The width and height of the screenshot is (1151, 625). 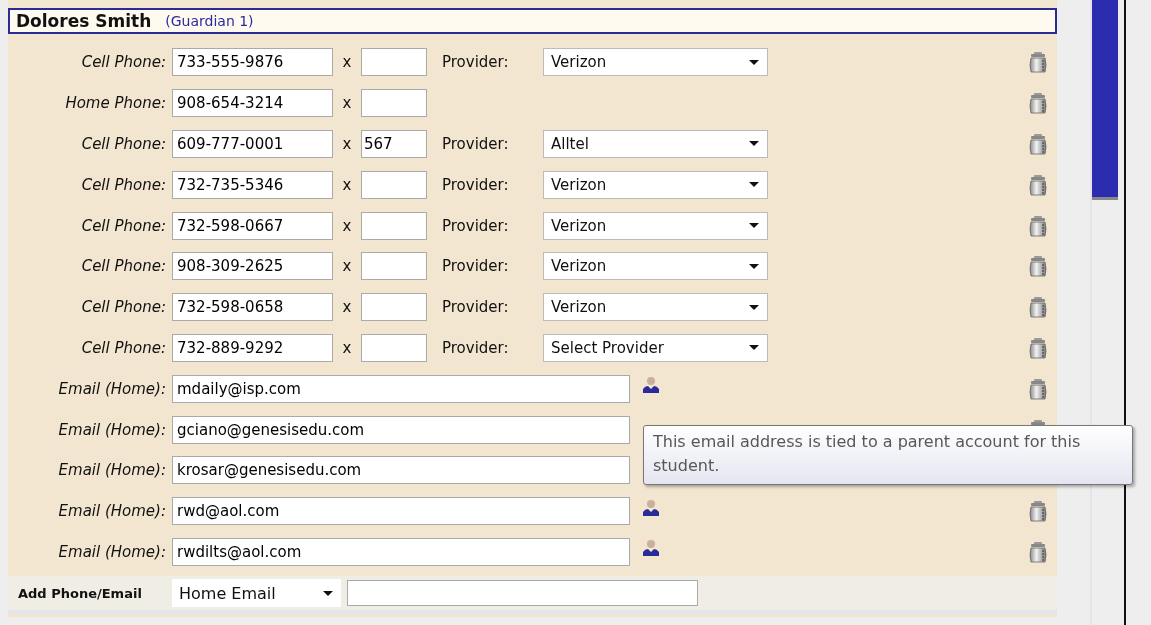 I want to click on tooltip: This email address is tied to a parent account for this student., so click(x=888, y=455).